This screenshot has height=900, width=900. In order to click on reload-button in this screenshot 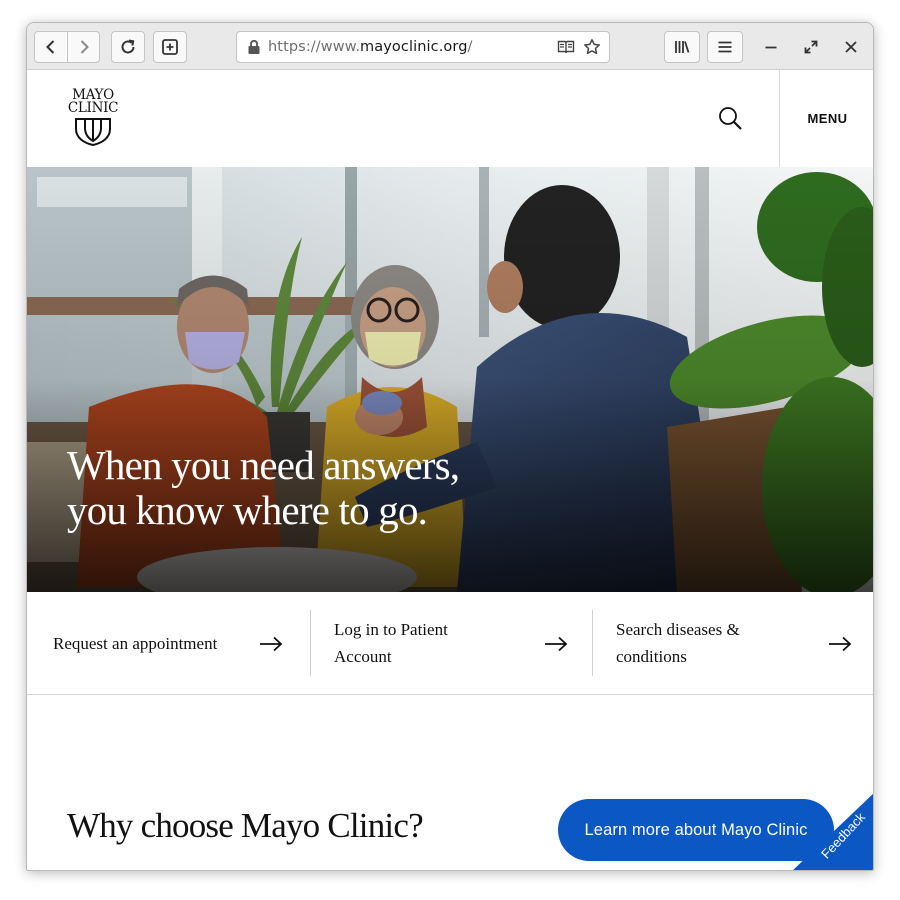, I will do `click(128, 47)`.